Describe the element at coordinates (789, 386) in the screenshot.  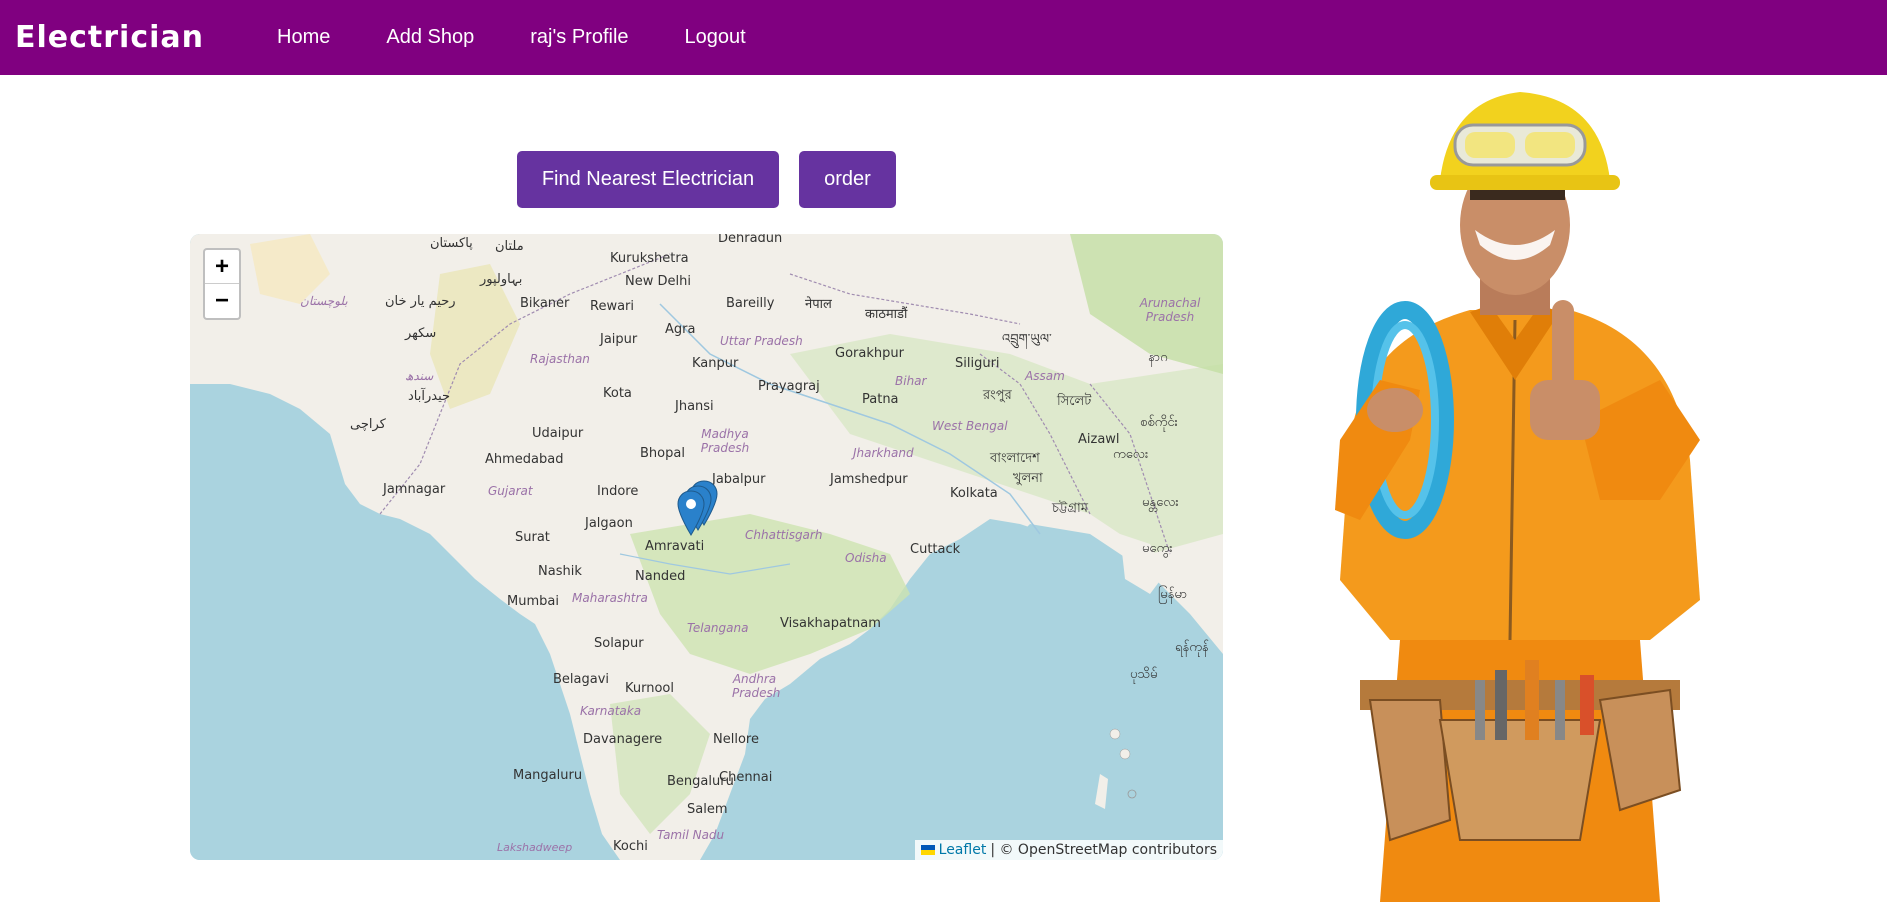
I see `map-label-prayagraj: Prayagraj` at that location.